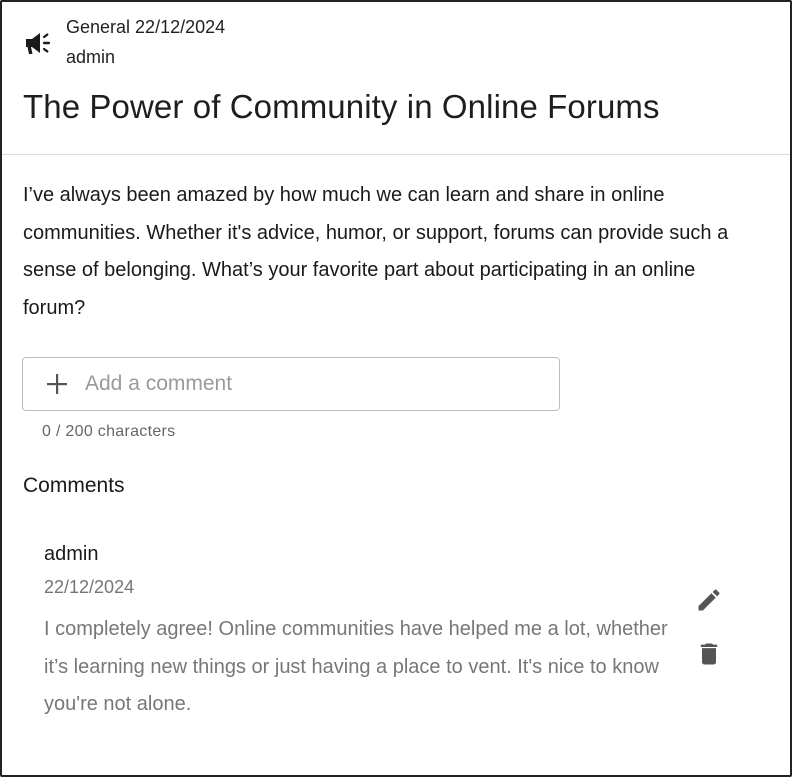 The image size is (792, 779). What do you see at coordinates (98, 27) in the screenshot?
I see `post-category: General` at bounding box center [98, 27].